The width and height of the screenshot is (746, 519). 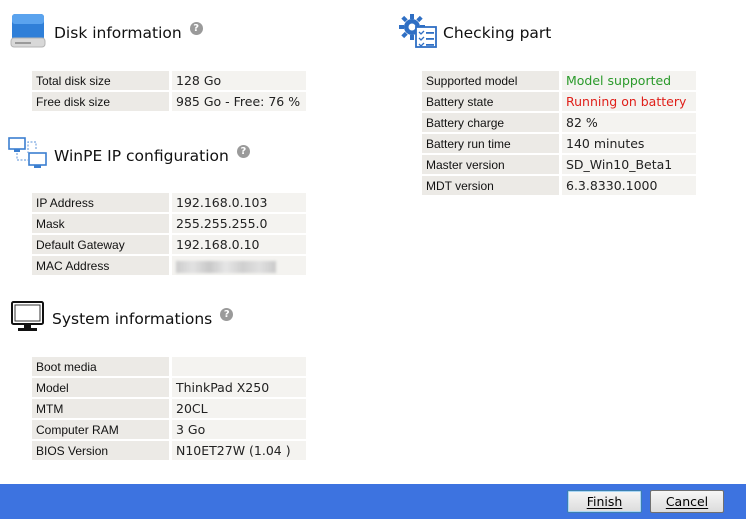 What do you see at coordinates (196, 28) in the screenshot?
I see `disk-help-icon: ?` at bounding box center [196, 28].